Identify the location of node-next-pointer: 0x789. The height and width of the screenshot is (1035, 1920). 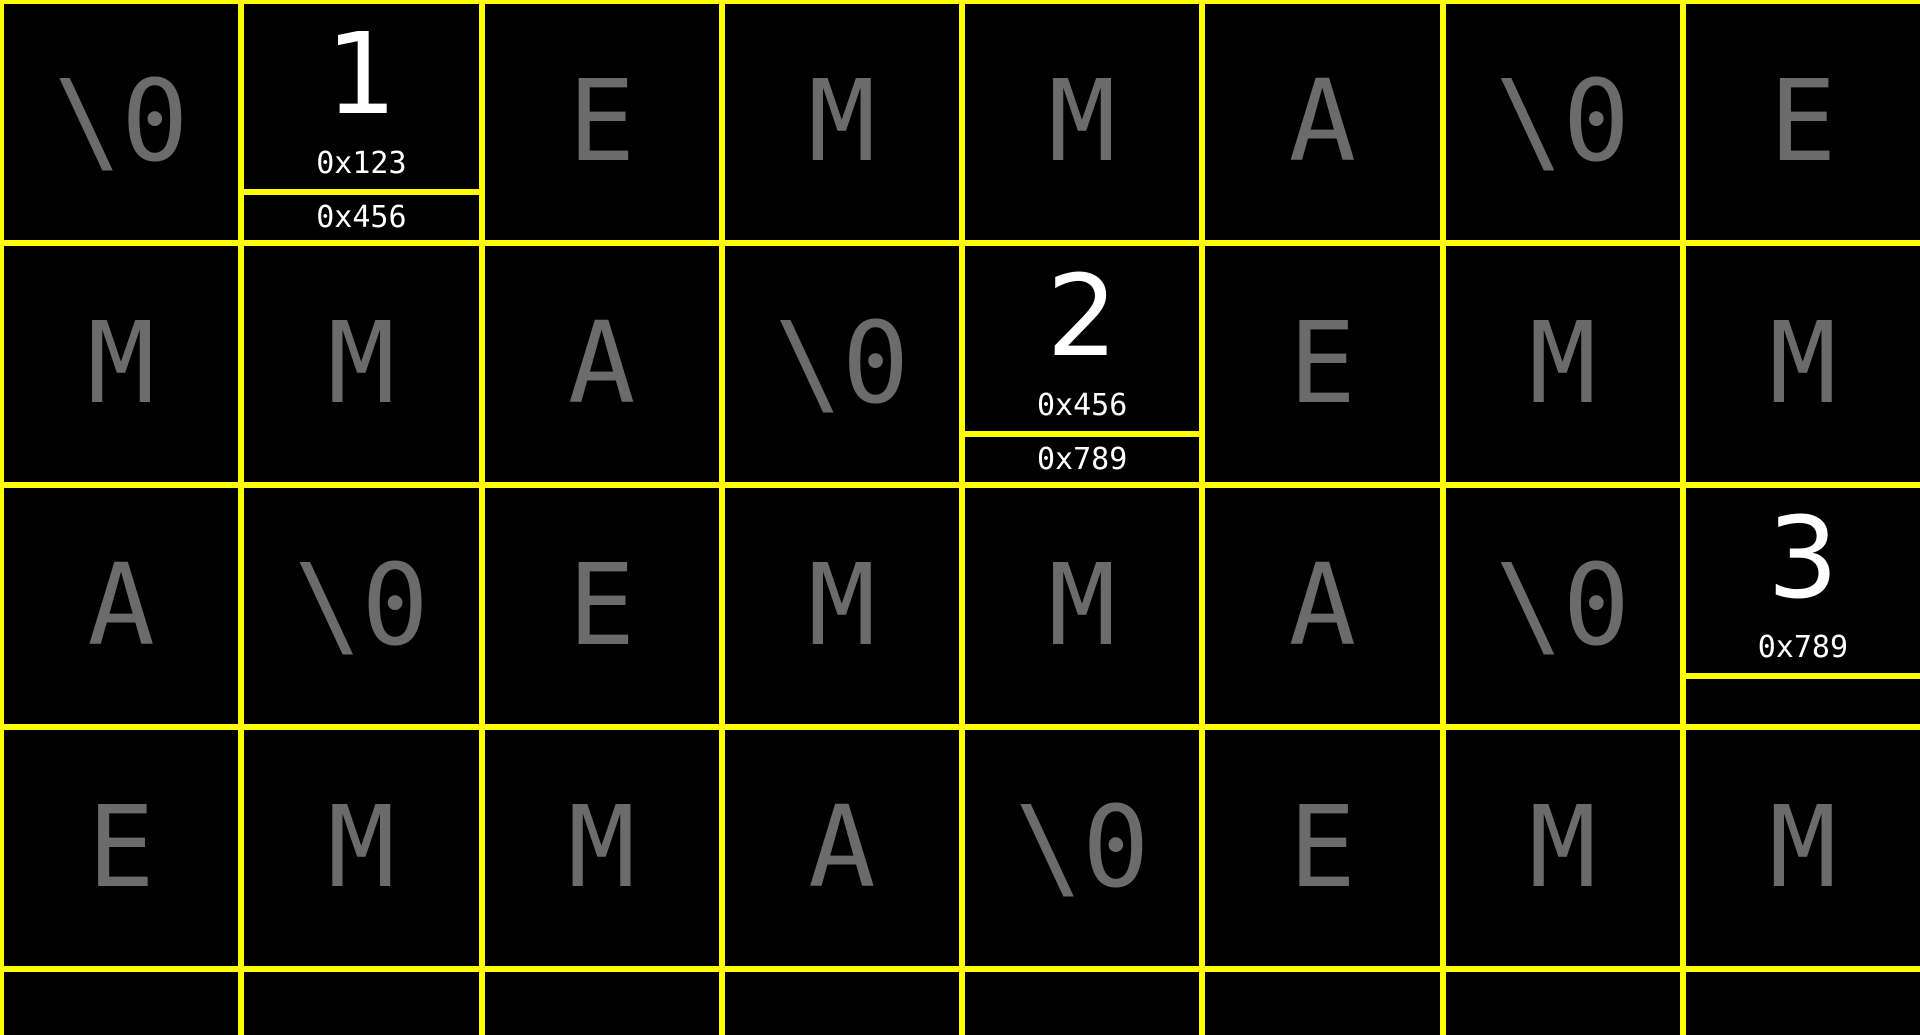
(1082, 459).